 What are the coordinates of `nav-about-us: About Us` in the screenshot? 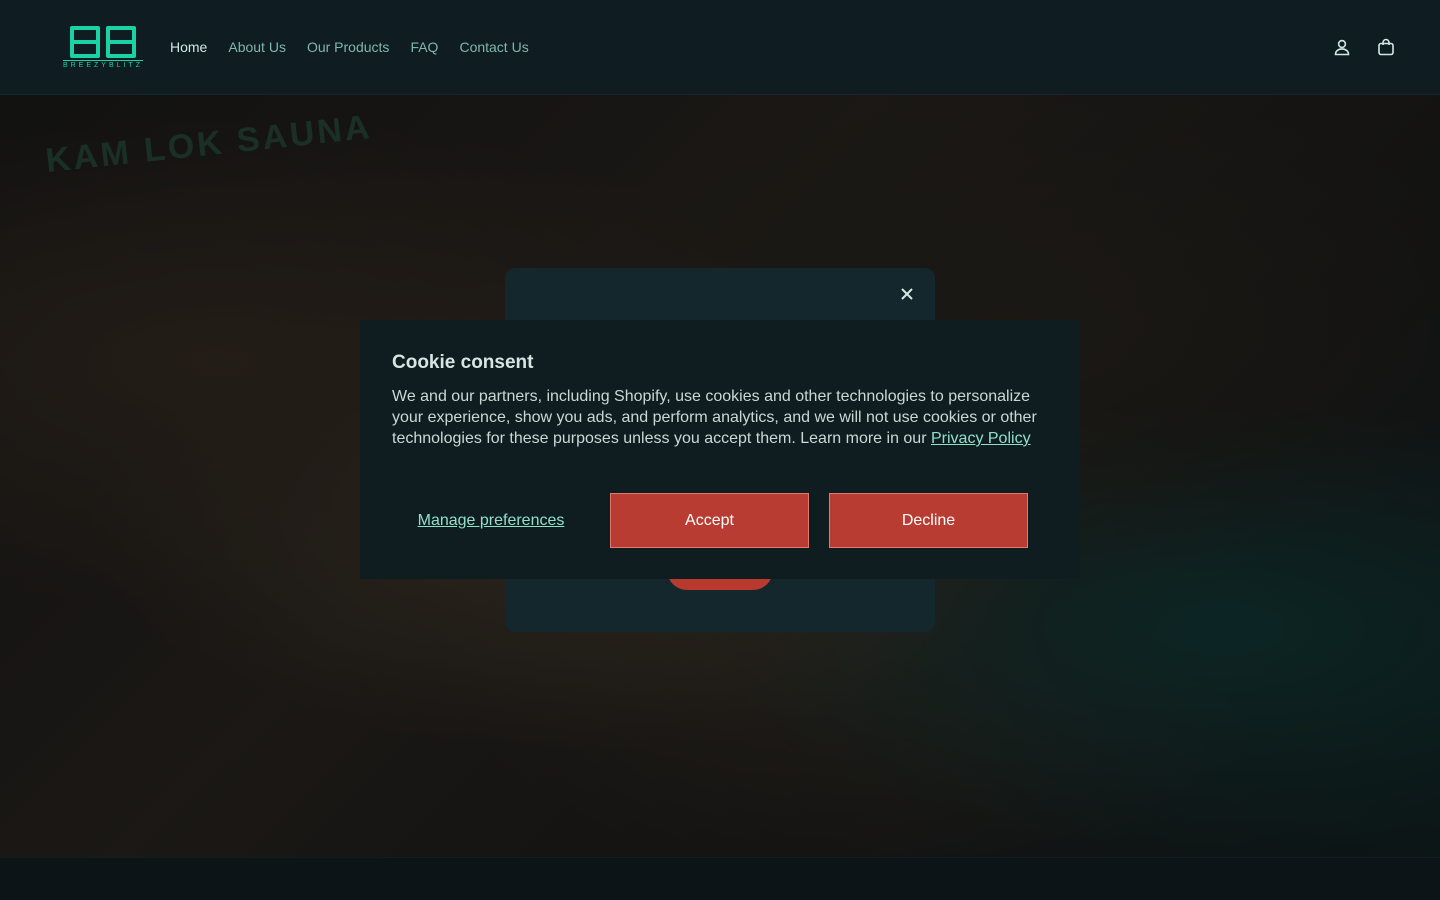 It's located at (257, 47).